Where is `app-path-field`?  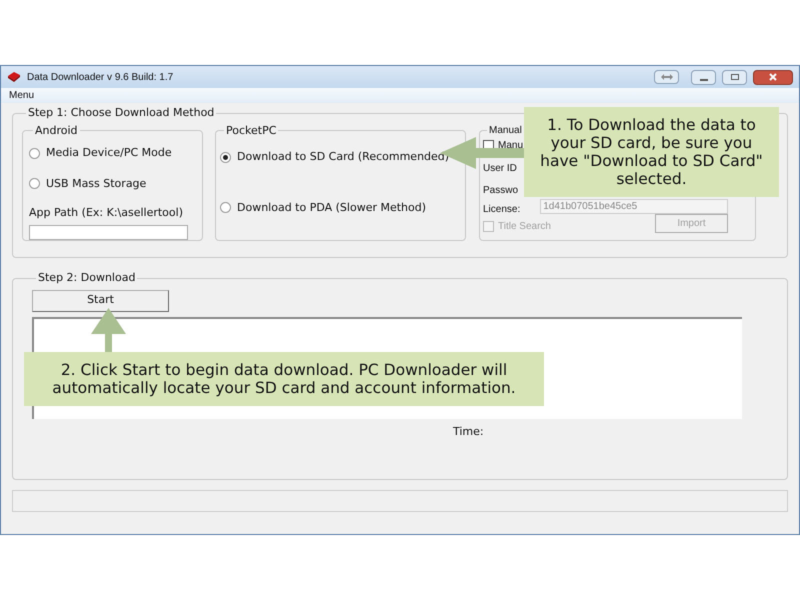
app-path-field is located at coordinates (108, 232).